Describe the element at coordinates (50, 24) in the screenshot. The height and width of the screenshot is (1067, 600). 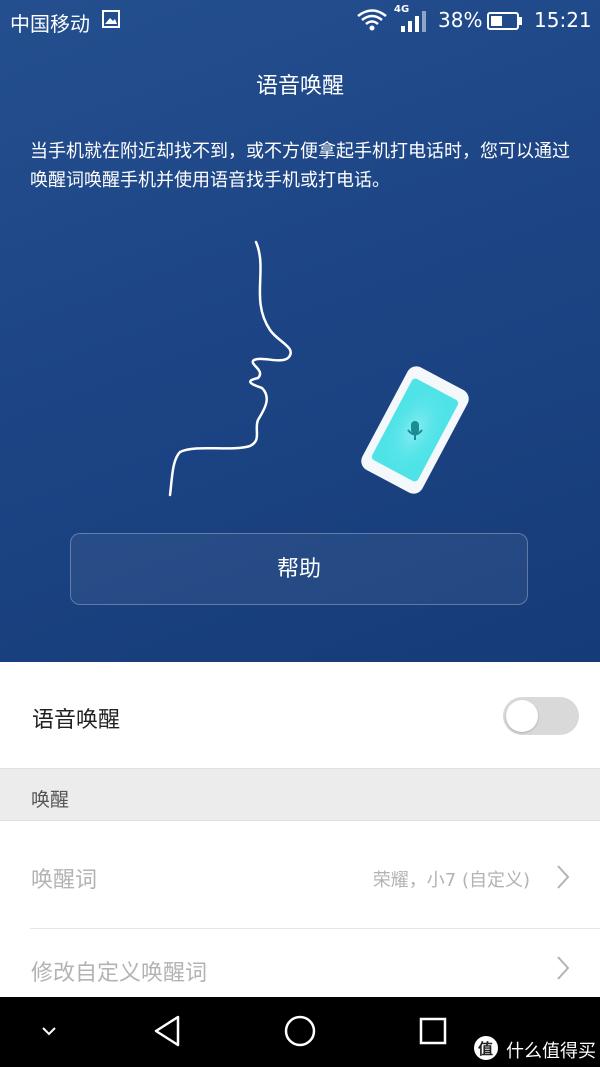
I see `carrier-name: 中国移动` at that location.